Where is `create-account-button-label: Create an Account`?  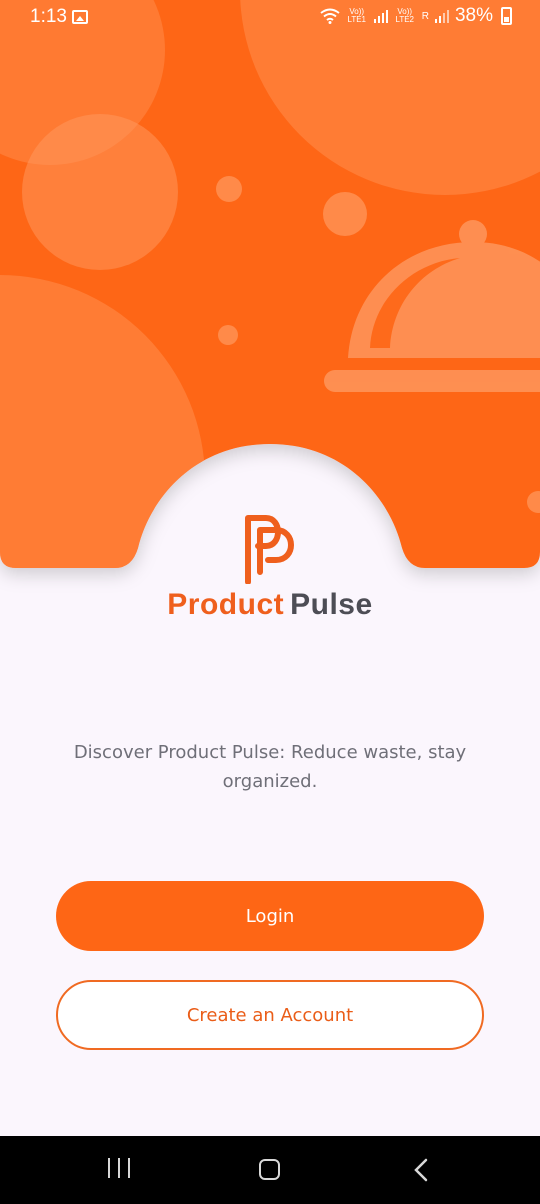 create-account-button-label: Create an Account is located at coordinates (270, 1015).